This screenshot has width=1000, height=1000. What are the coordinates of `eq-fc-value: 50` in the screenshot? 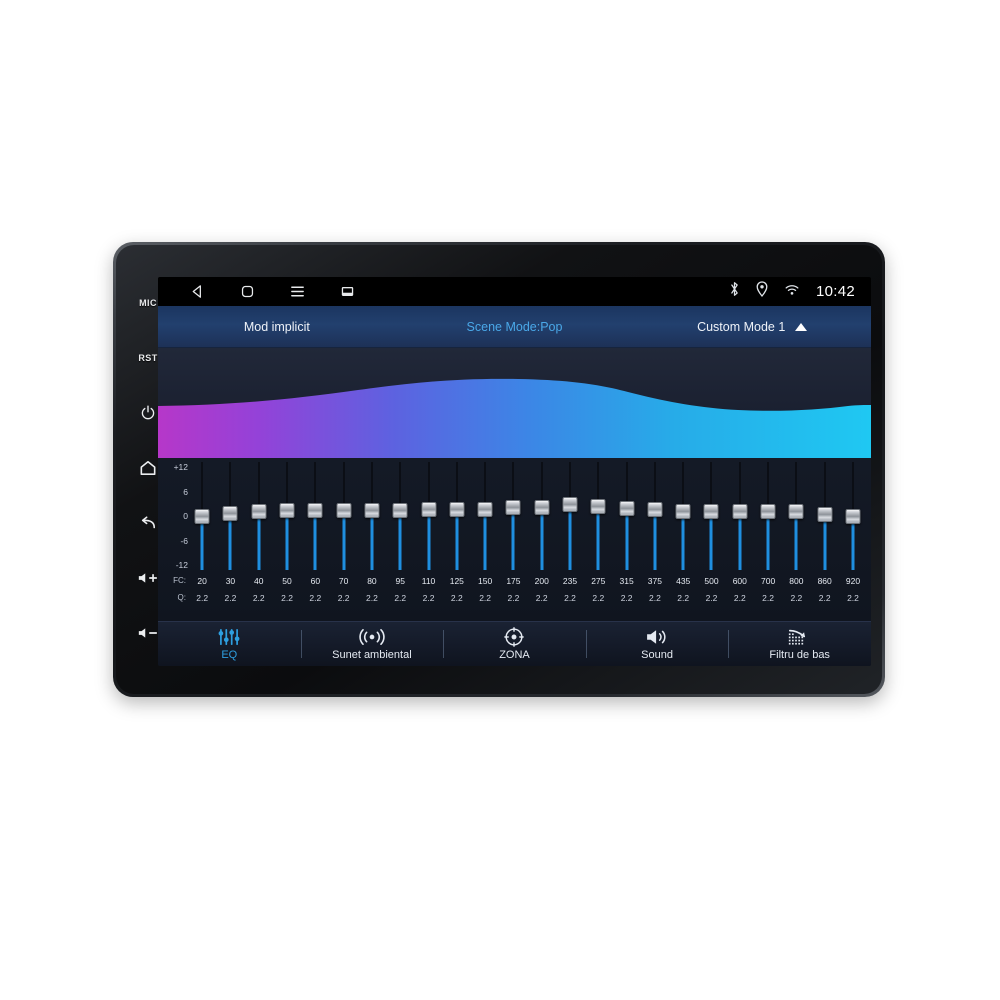 It's located at (287, 580).